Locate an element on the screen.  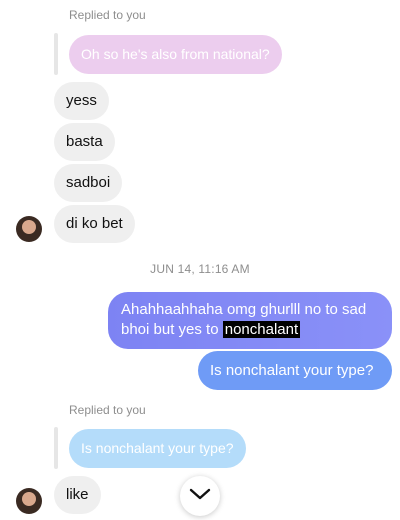
quoted-message: Is nonchalant your type? is located at coordinates (157, 448).